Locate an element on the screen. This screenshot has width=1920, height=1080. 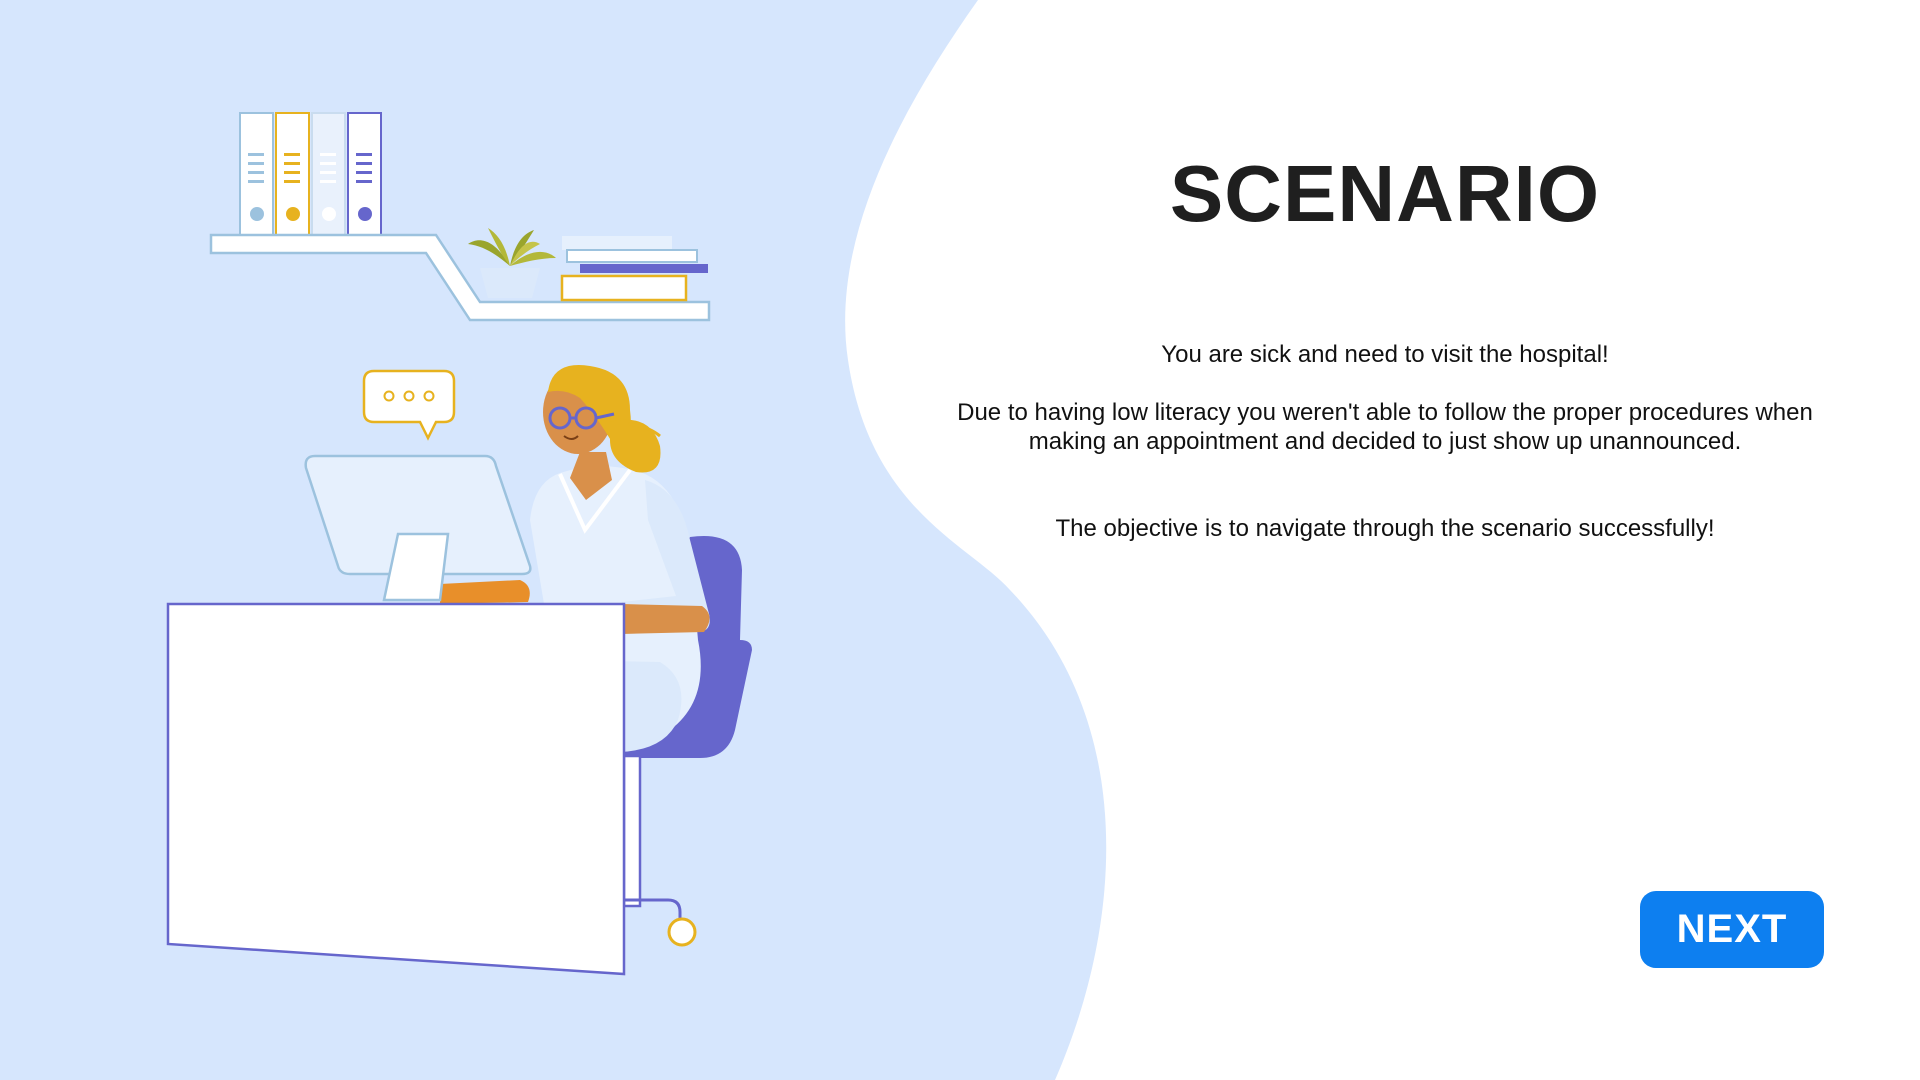
desk-icon is located at coordinates (396, 789).